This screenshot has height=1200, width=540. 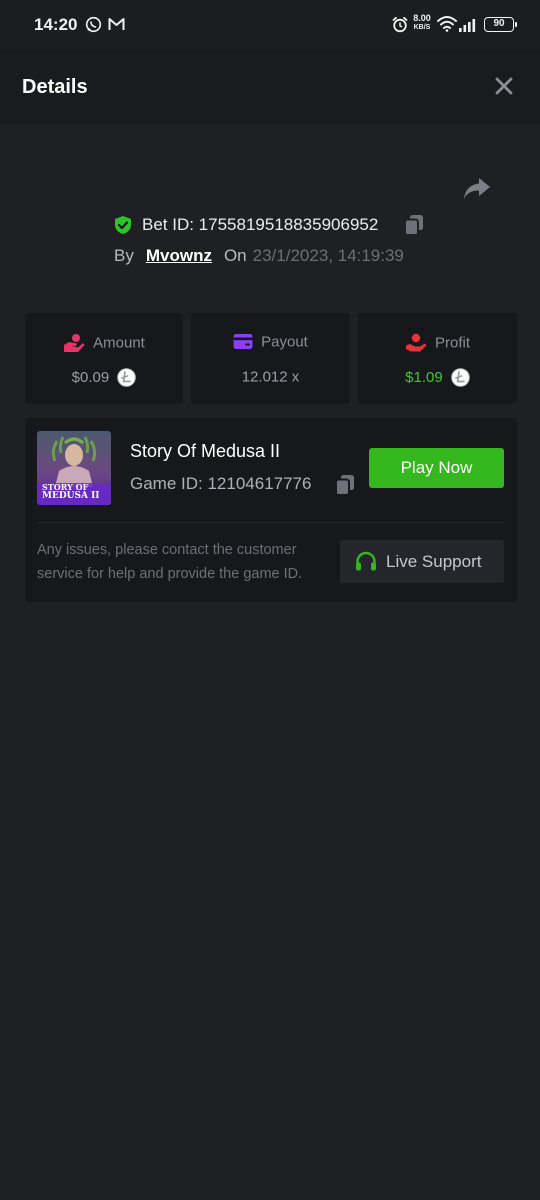 I want to click on game-id: Game ID: 12104617776, so click(x=221, y=483).